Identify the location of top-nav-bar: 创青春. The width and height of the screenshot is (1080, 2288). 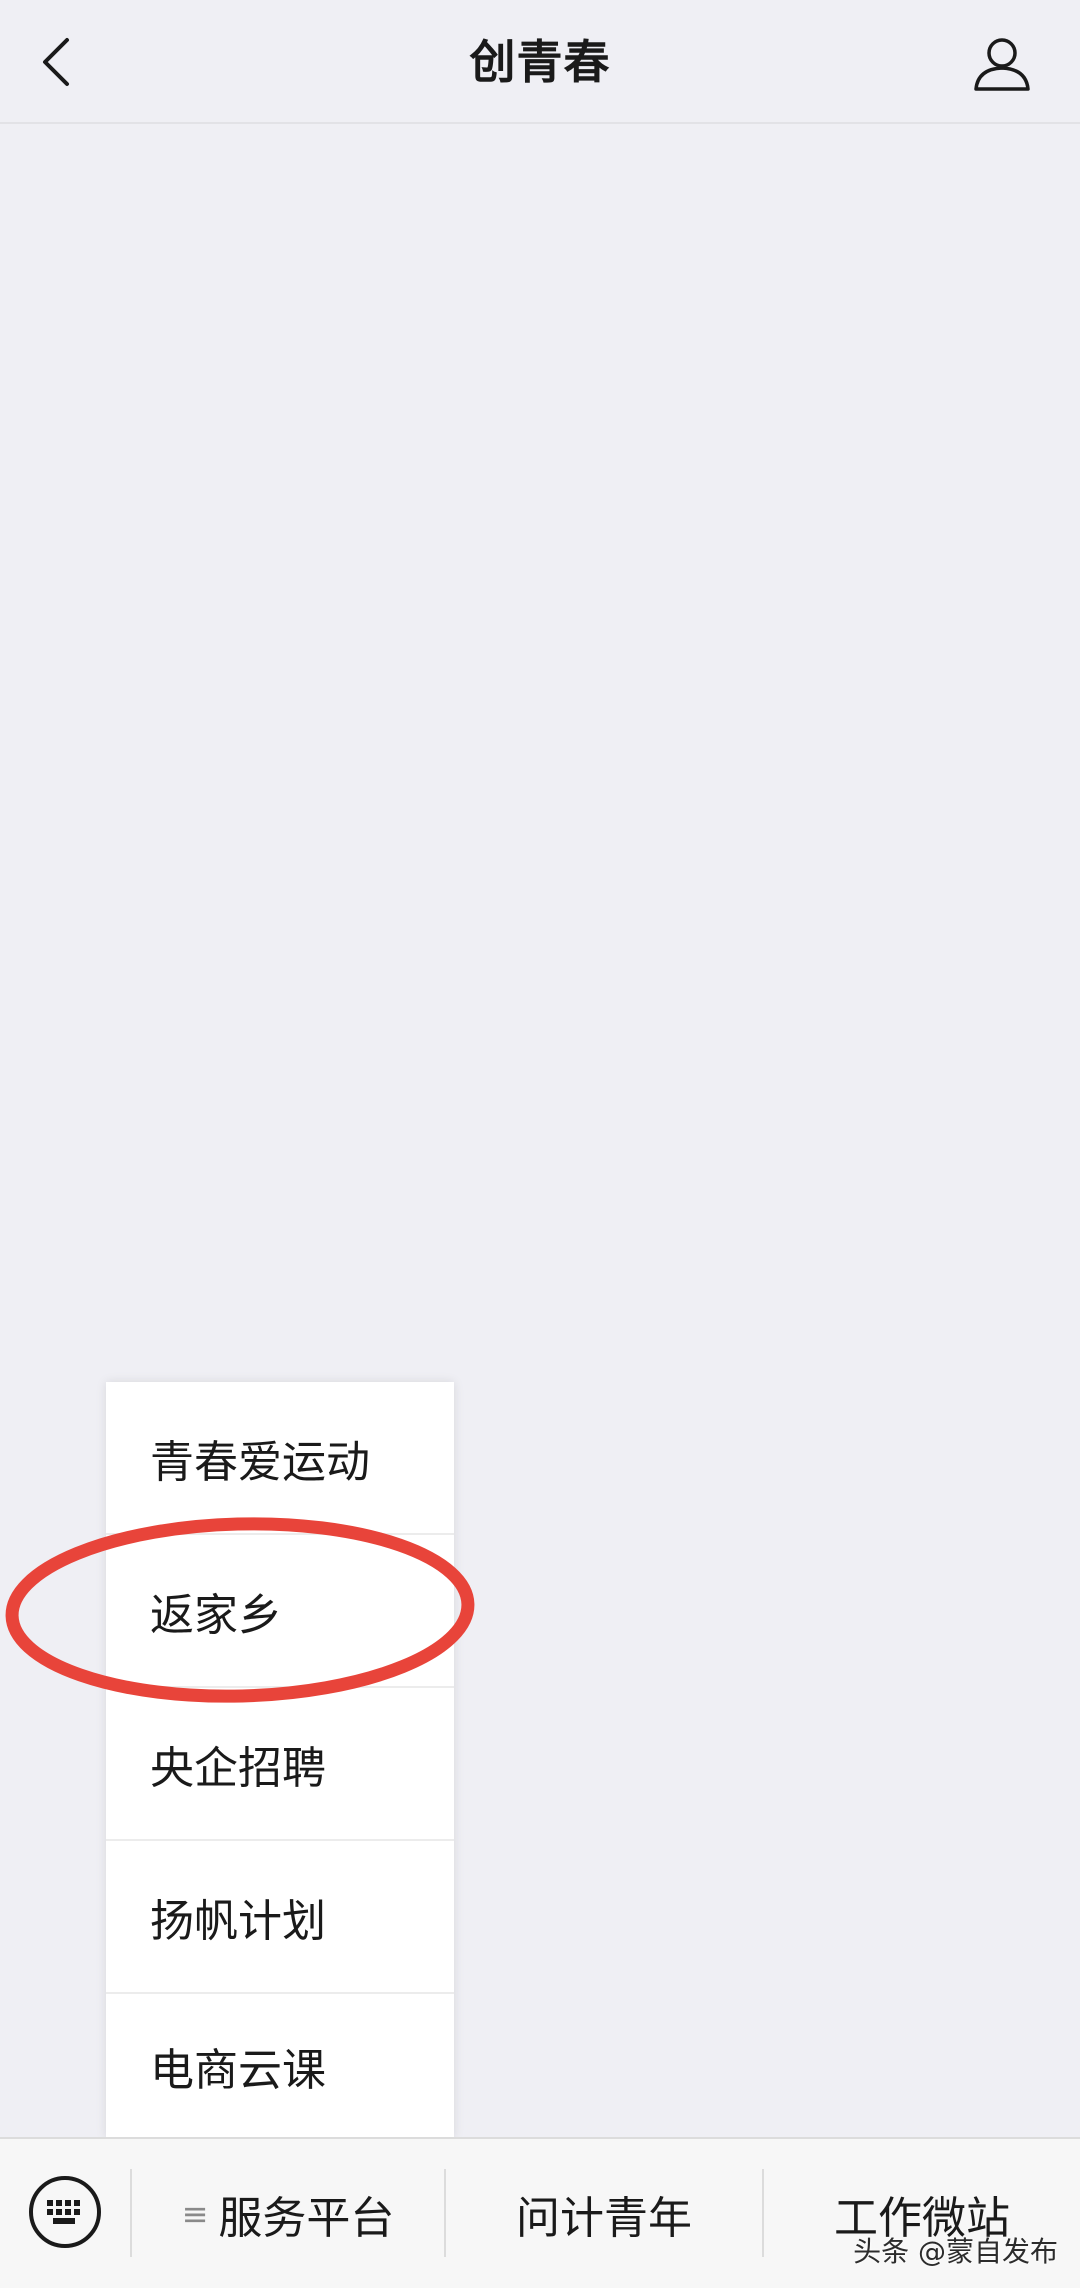
(540, 62).